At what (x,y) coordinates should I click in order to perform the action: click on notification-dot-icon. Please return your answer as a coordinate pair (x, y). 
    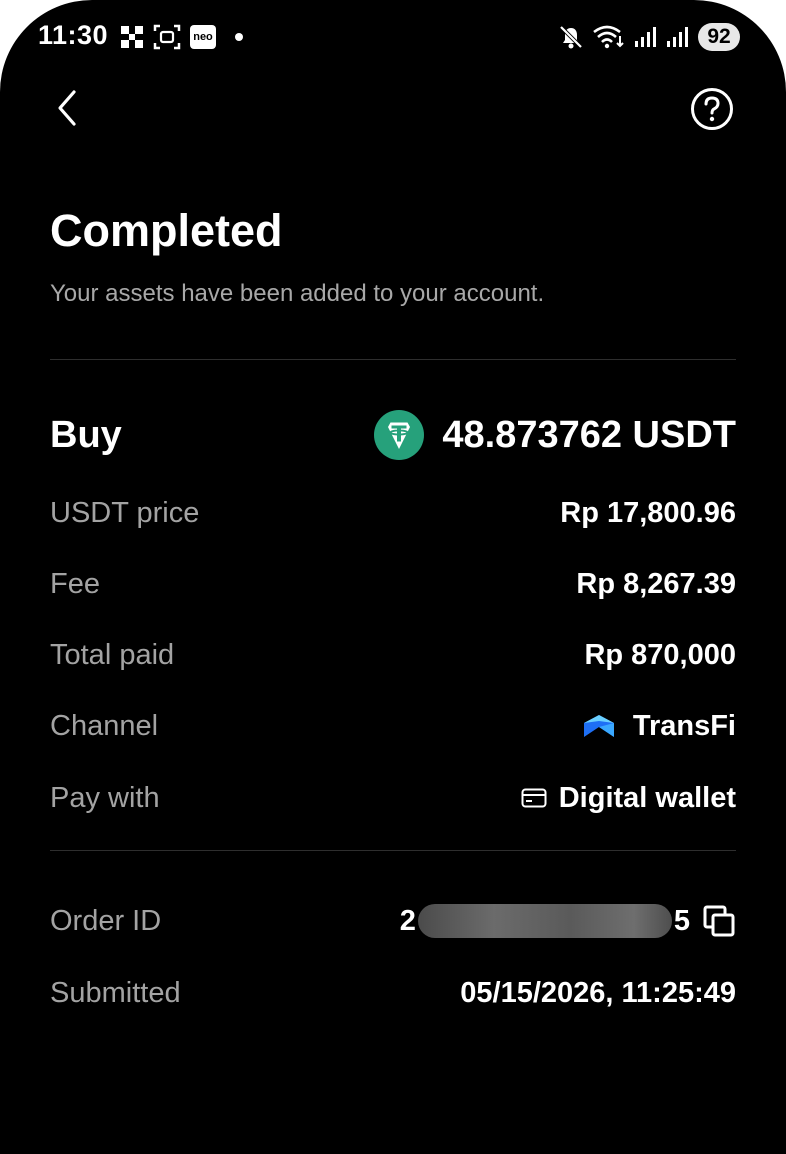
    Looking at the image, I should click on (239, 37).